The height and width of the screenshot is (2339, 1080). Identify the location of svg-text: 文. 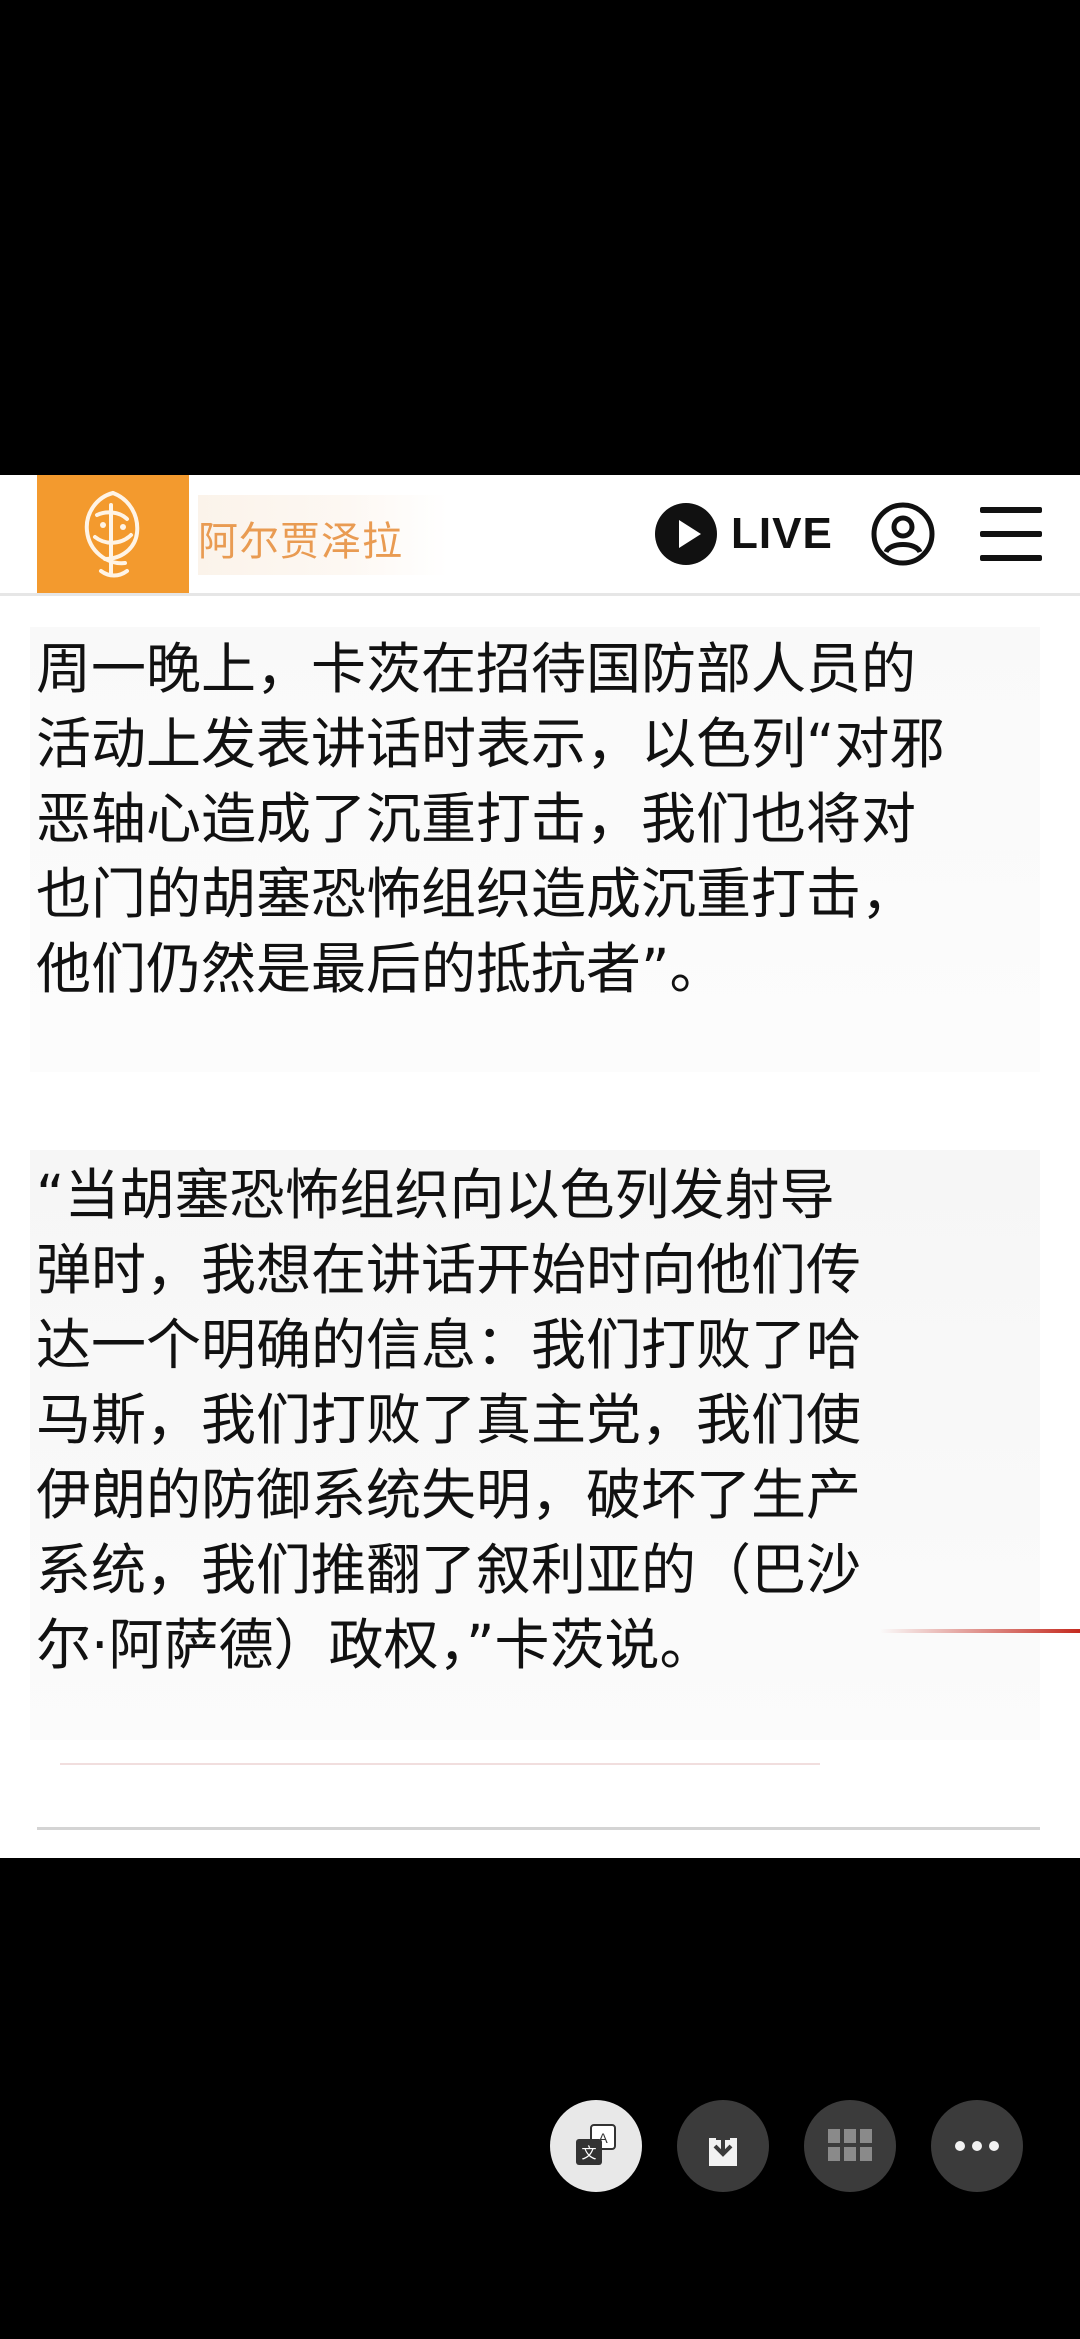
(588, 2153).